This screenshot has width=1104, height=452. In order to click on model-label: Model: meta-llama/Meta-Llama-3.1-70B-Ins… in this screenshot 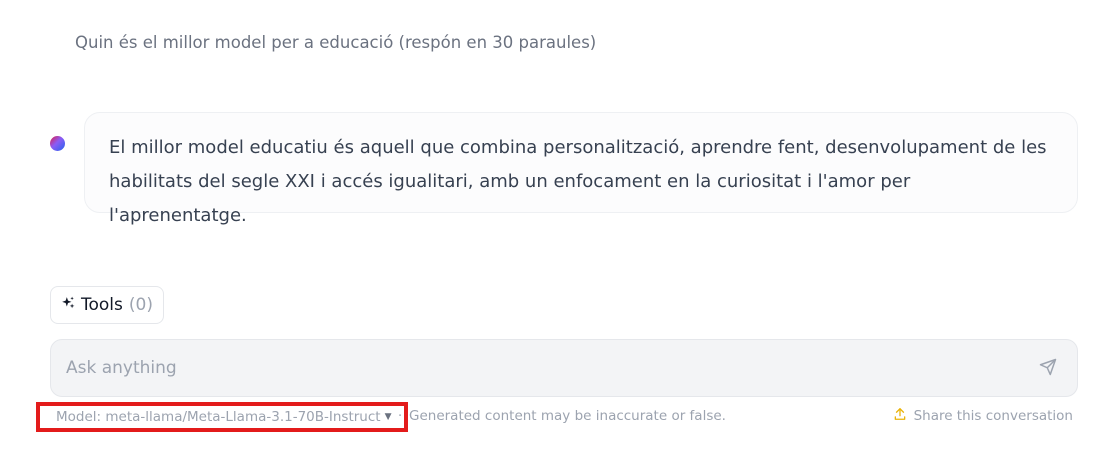, I will do `click(218, 417)`.